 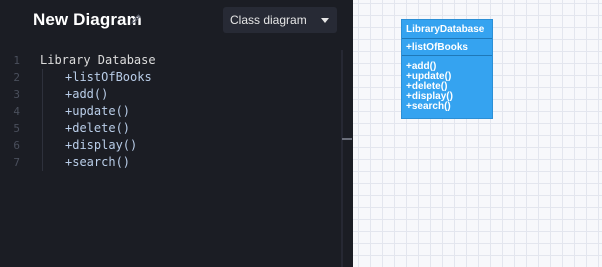 What do you see at coordinates (342, 158) in the screenshot?
I see `scrollbar-track` at bounding box center [342, 158].